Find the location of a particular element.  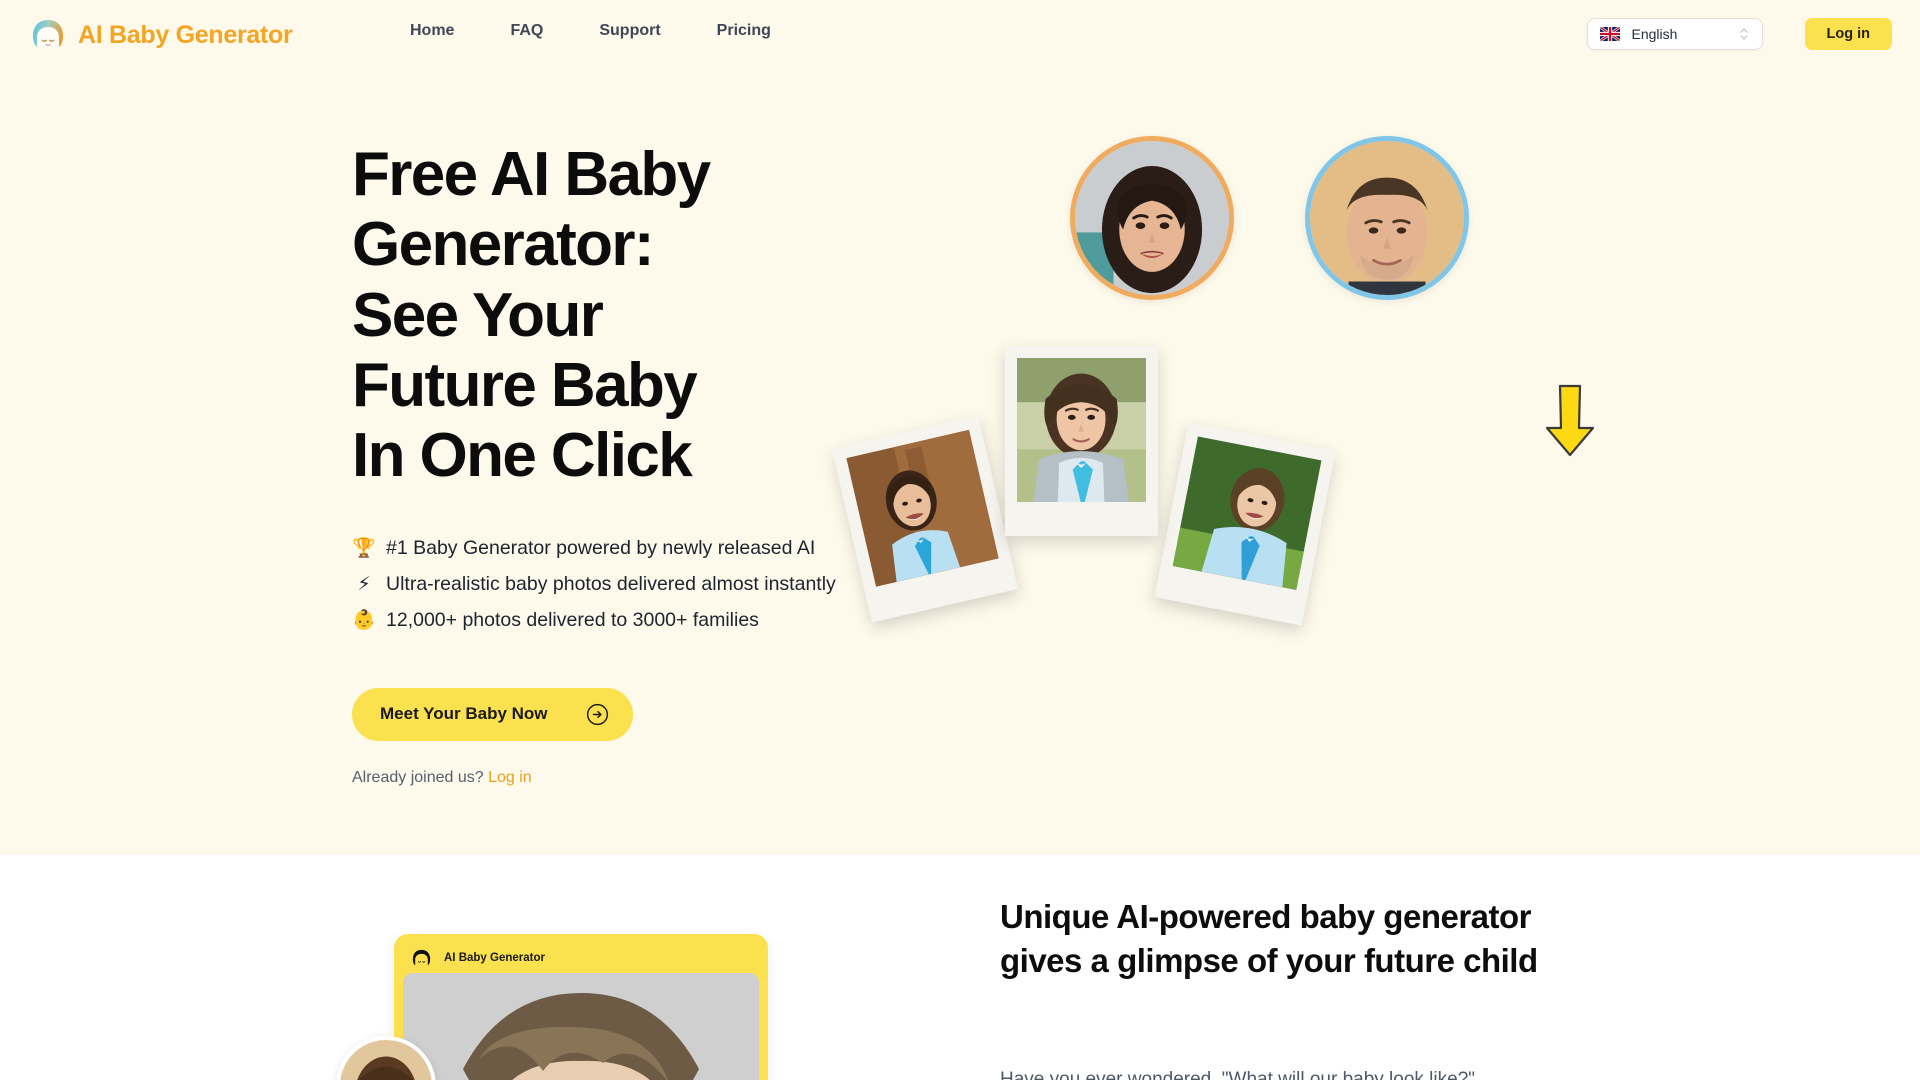

meet-your-baby-now-button: Meet Your Baby Now is located at coordinates (492, 714).